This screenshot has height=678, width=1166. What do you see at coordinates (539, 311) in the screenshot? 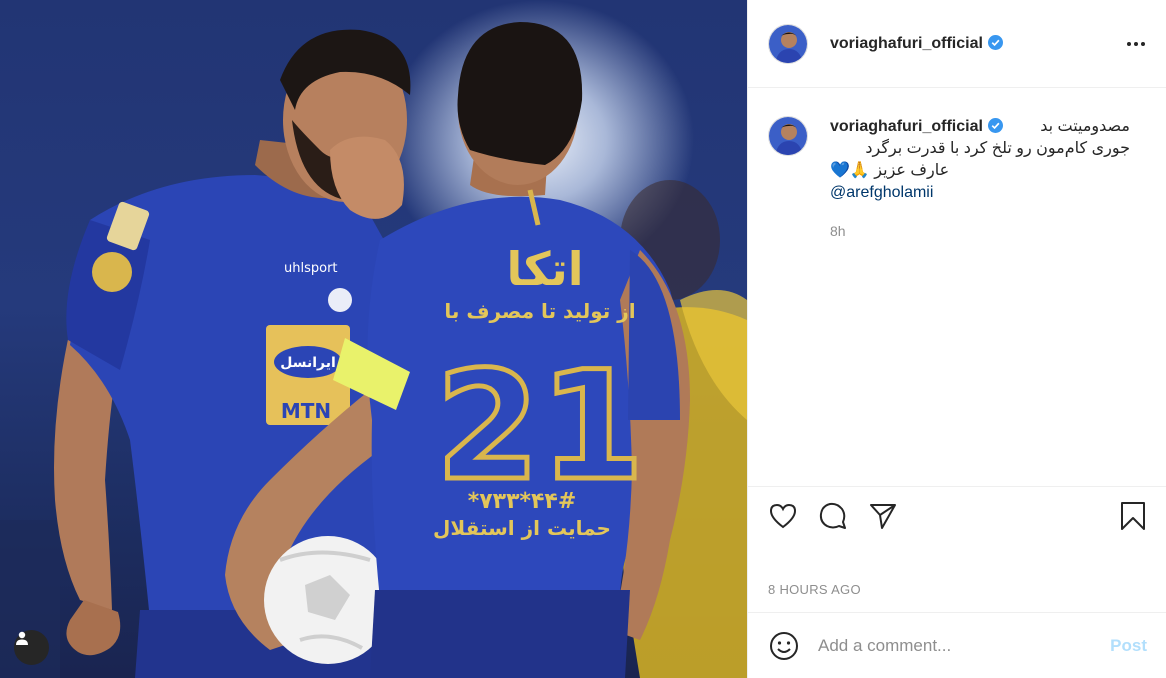
I see `jersey-sponsor-line: از تولید تا مصرف با` at bounding box center [539, 311].